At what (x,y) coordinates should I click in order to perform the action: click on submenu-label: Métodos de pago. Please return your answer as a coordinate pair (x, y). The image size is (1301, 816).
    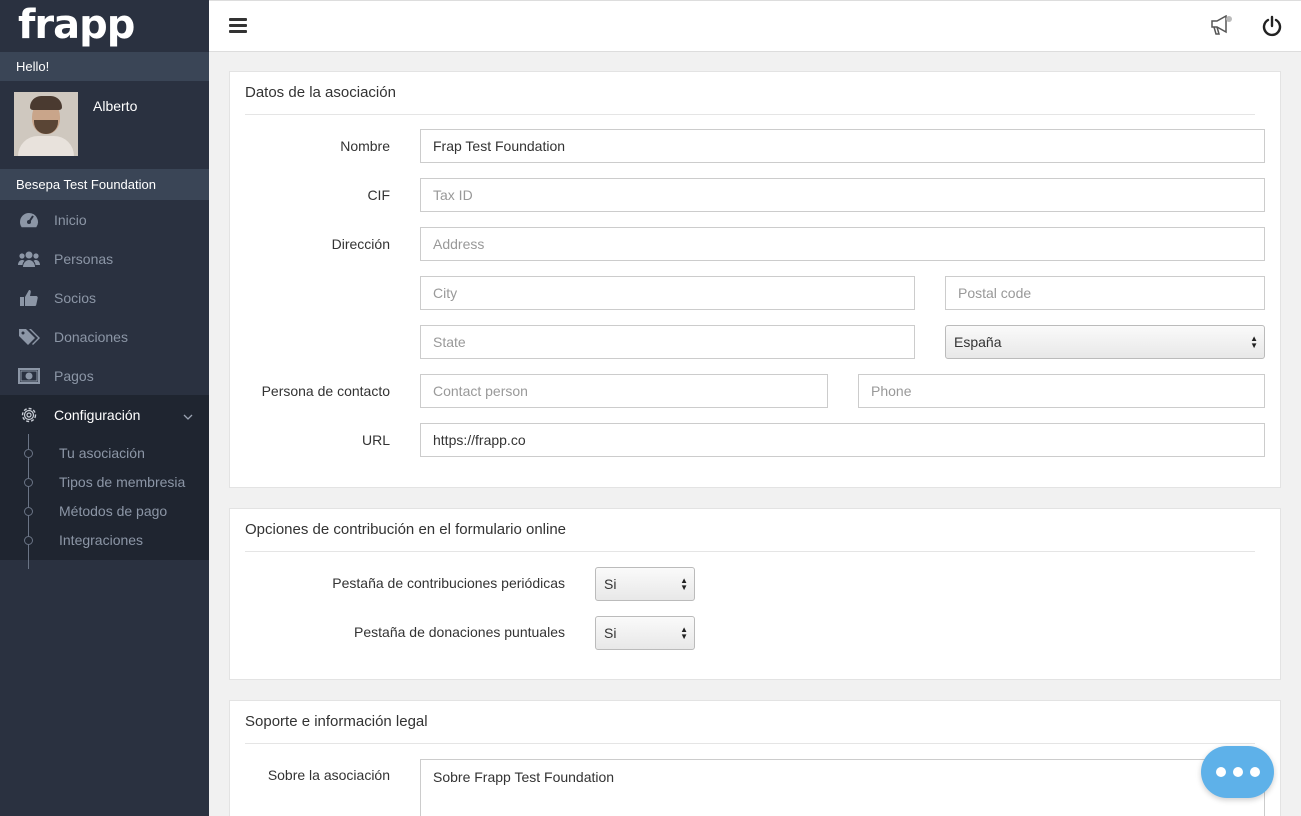
    Looking at the image, I should click on (113, 510).